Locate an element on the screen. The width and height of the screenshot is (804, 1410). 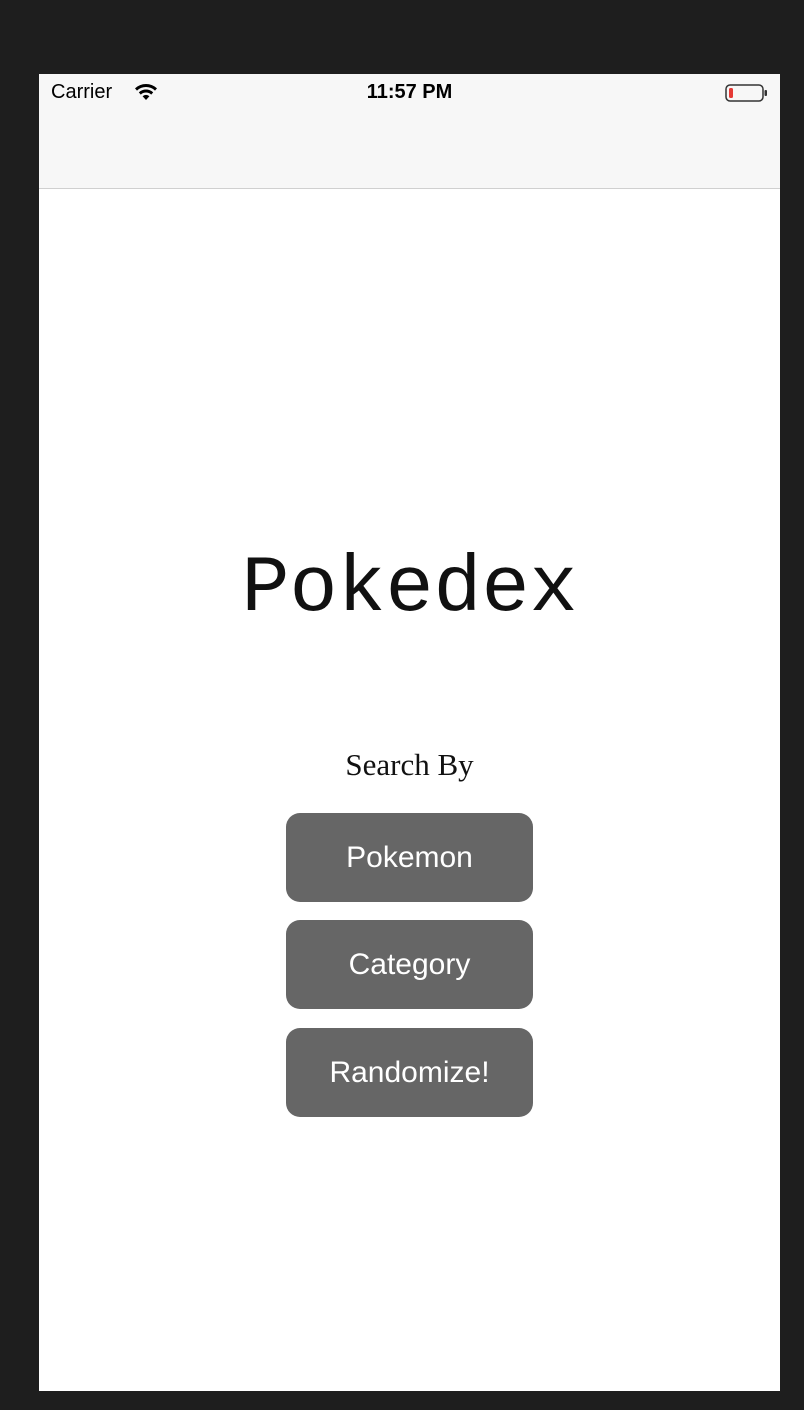
search-by-label: Search By is located at coordinates (409, 764).